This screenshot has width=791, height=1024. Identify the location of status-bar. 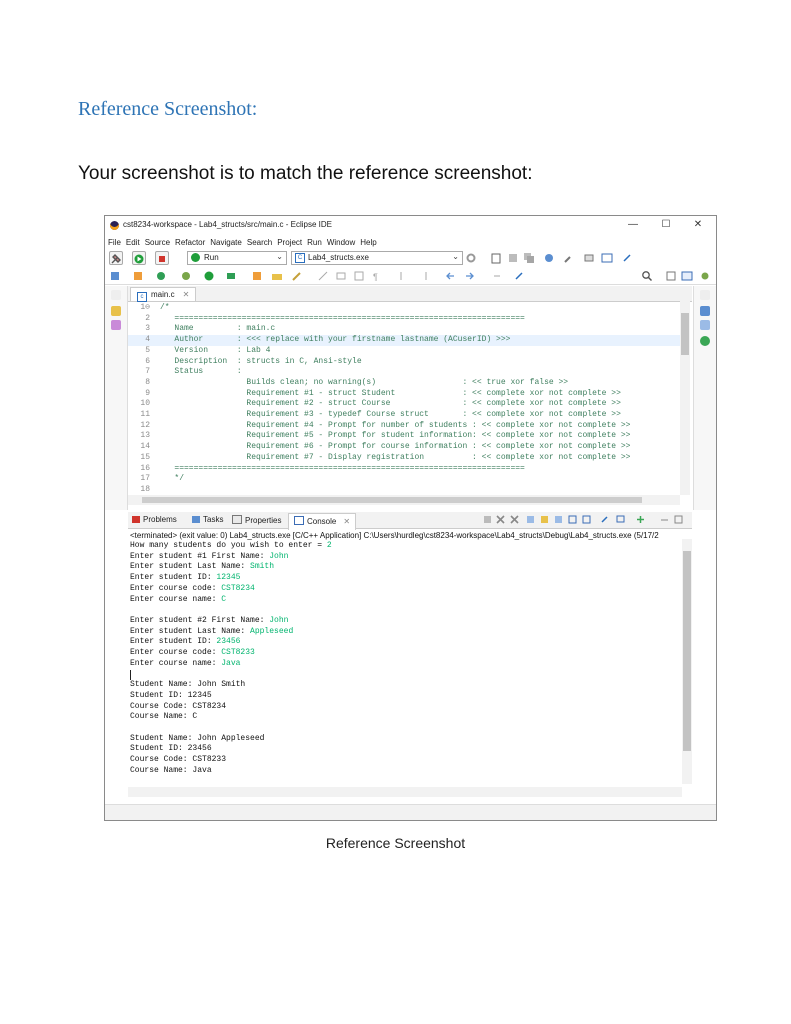
(410, 812).